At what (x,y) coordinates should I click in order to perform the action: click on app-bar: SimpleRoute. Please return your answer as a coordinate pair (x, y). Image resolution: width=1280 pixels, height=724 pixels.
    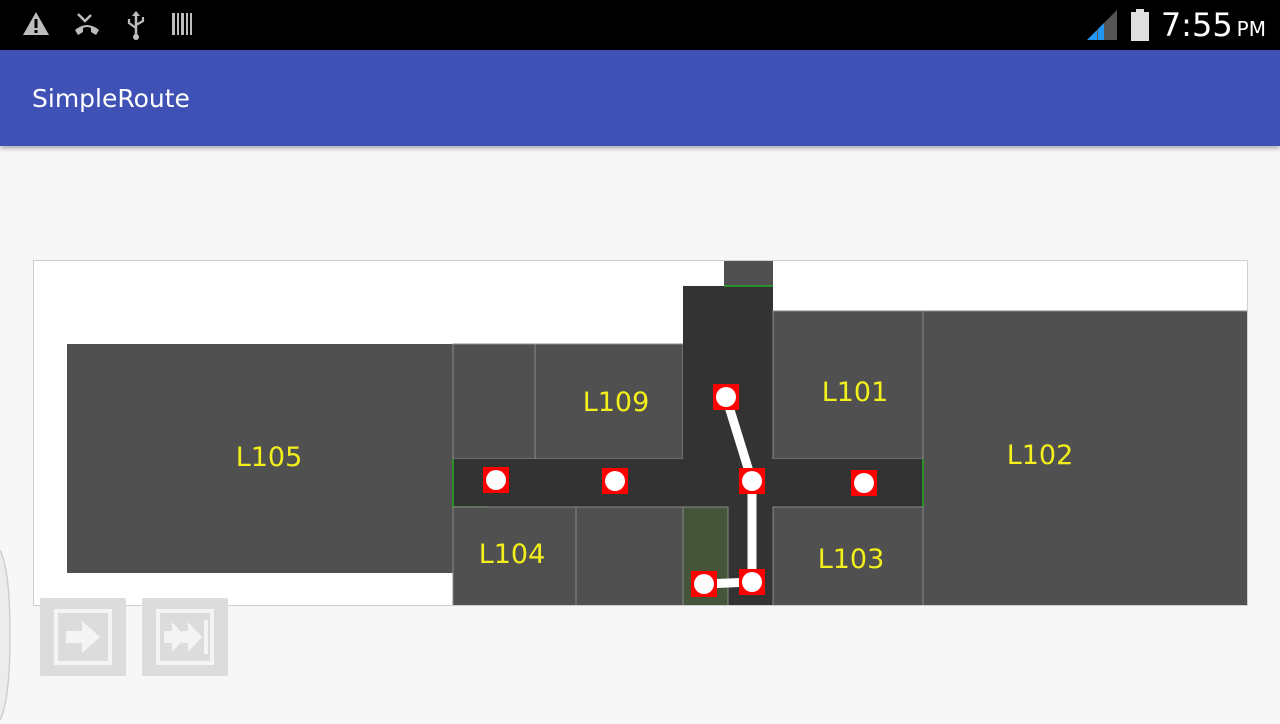
    Looking at the image, I should click on (640, 98).